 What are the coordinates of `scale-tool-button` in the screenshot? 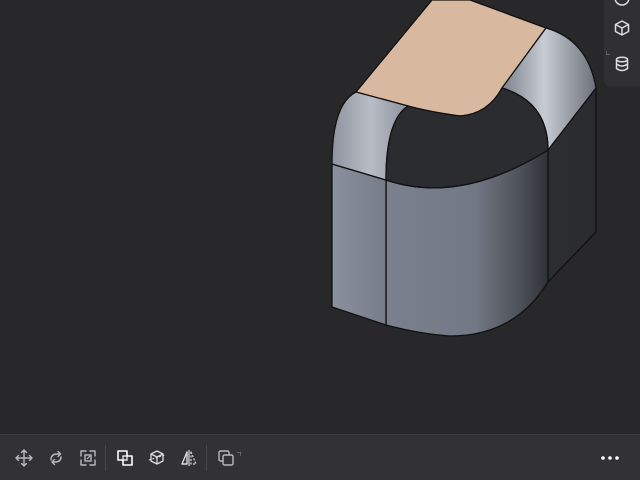 It's located at (88, 458).